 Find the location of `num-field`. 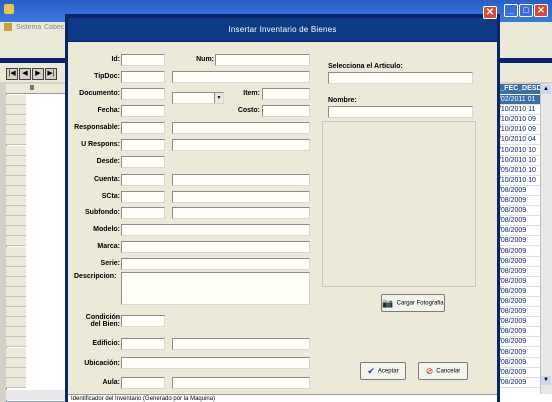

num-field is located at coordinates (262, 60).